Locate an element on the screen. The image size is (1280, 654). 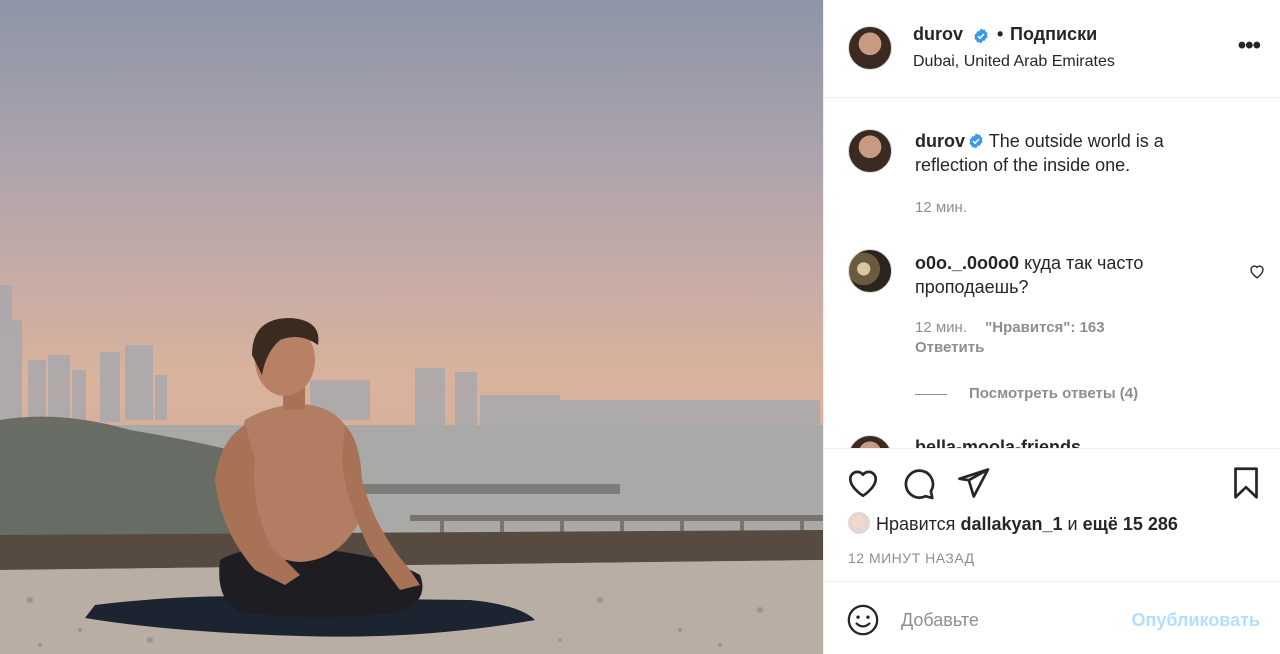
author-avatar is located at coordinates (870, 48).